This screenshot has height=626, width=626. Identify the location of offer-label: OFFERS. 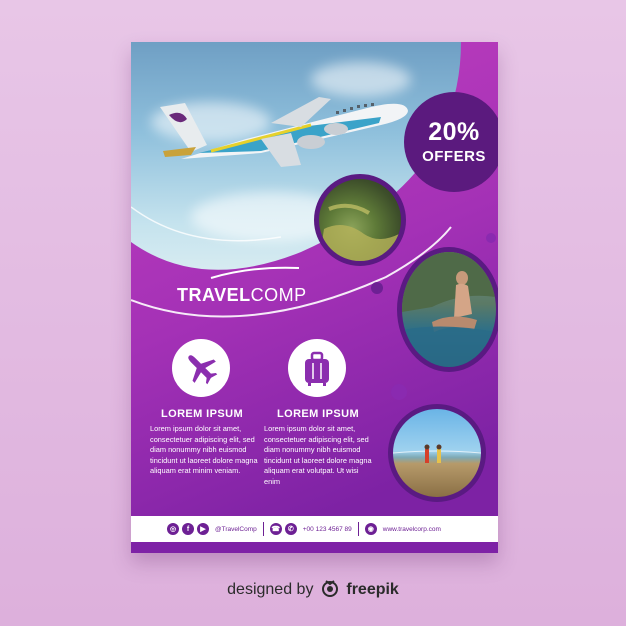
(454, 156).